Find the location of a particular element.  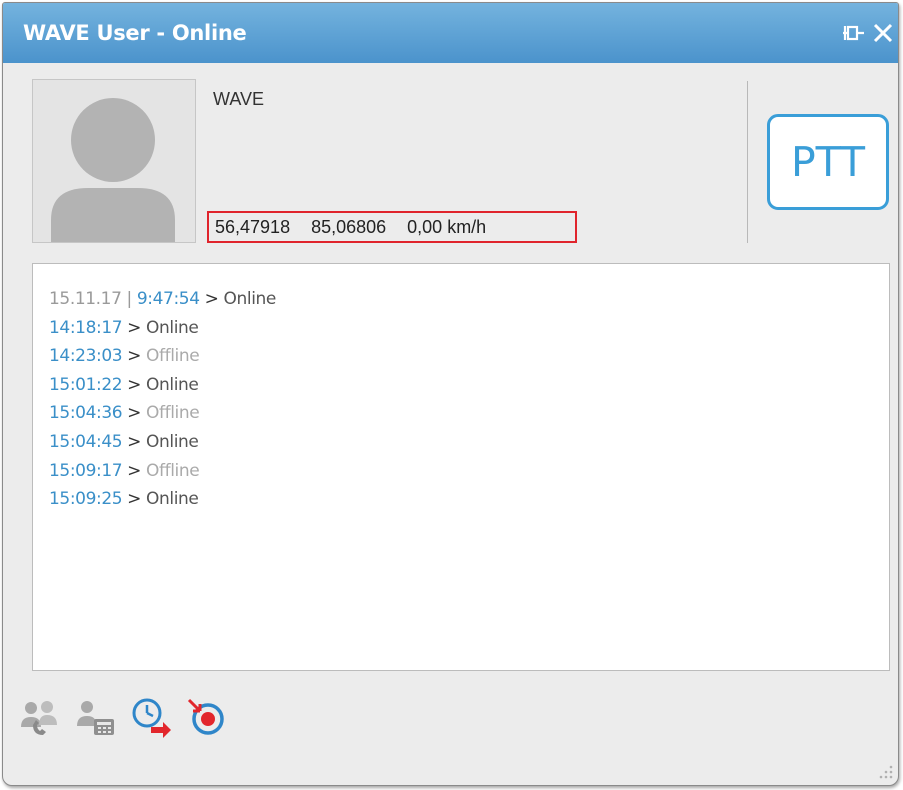

log-entry: 15:04:45 > Online is located at coordinates (162, 443).